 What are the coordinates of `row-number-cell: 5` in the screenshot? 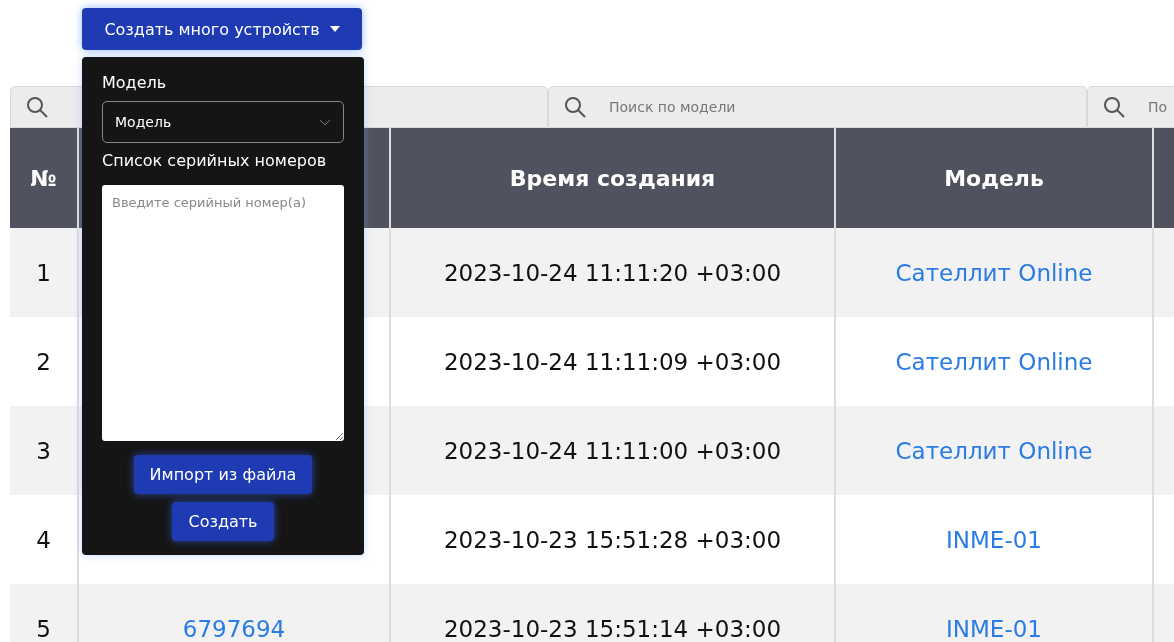 It's located at (44, 613).